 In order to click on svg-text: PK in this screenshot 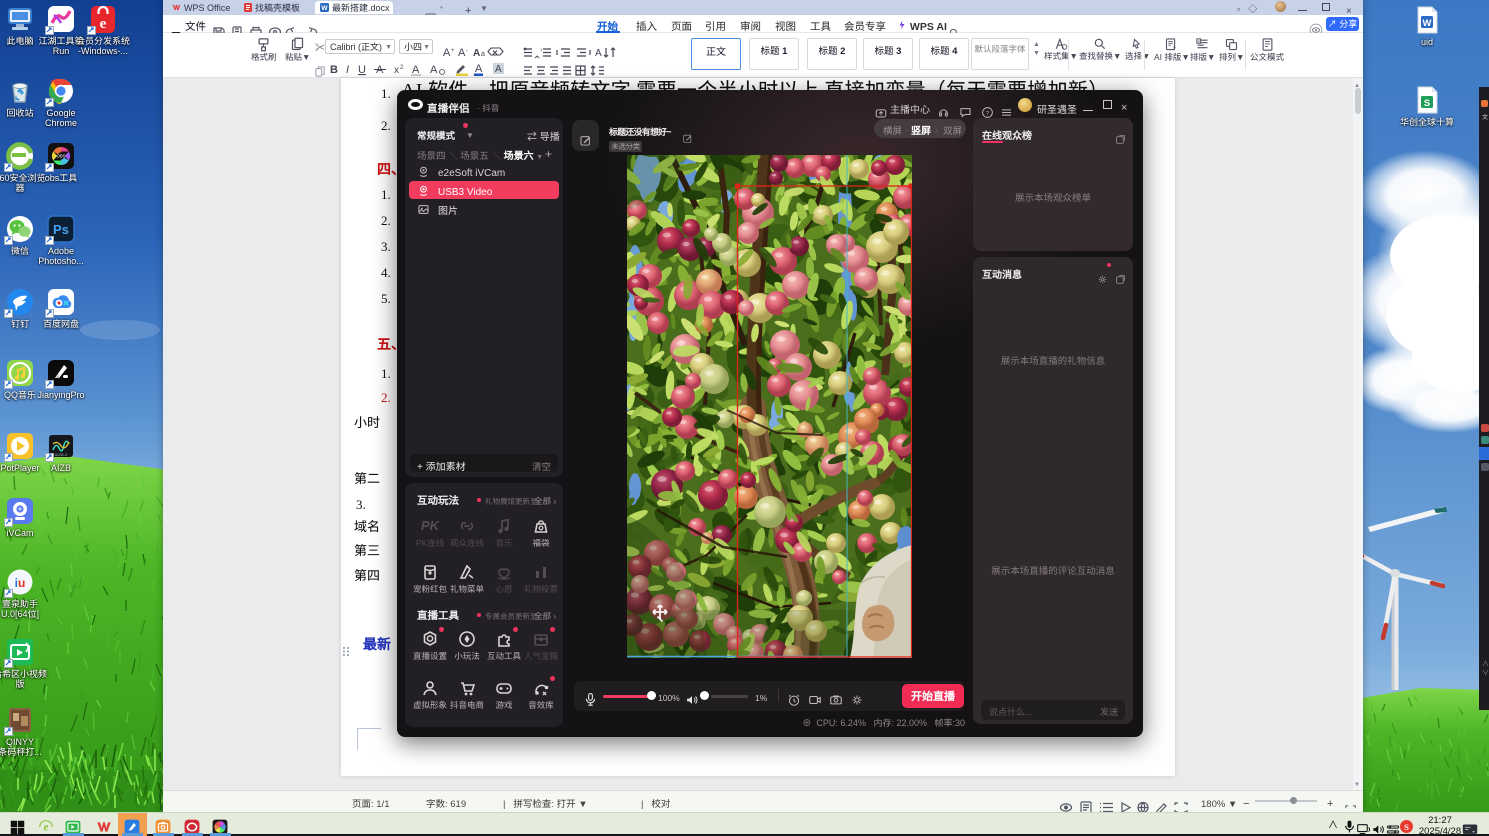, I will do `click(430, 525)`.